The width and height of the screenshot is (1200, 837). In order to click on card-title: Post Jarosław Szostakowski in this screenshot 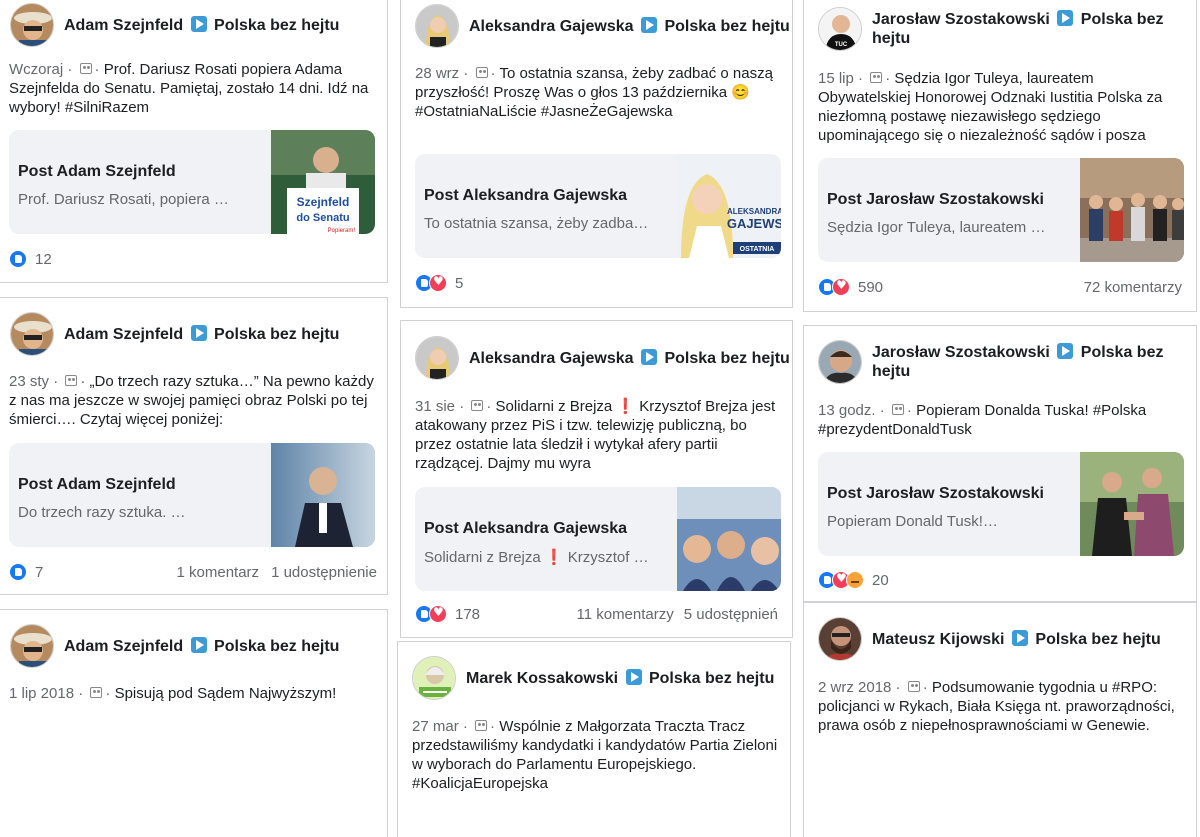, I will do `click(935, 199)`.